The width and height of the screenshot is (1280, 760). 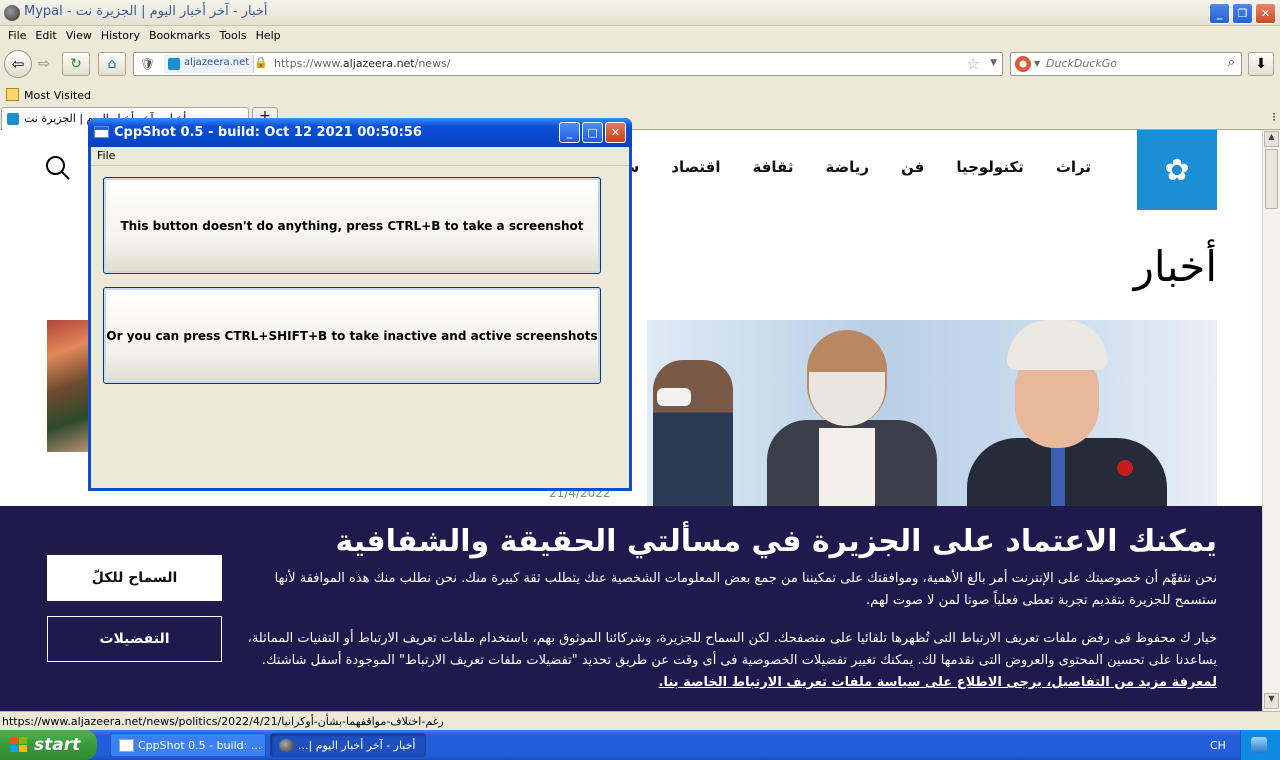 I want to click on home-icon: ⌂, so click(x=112, y=64).